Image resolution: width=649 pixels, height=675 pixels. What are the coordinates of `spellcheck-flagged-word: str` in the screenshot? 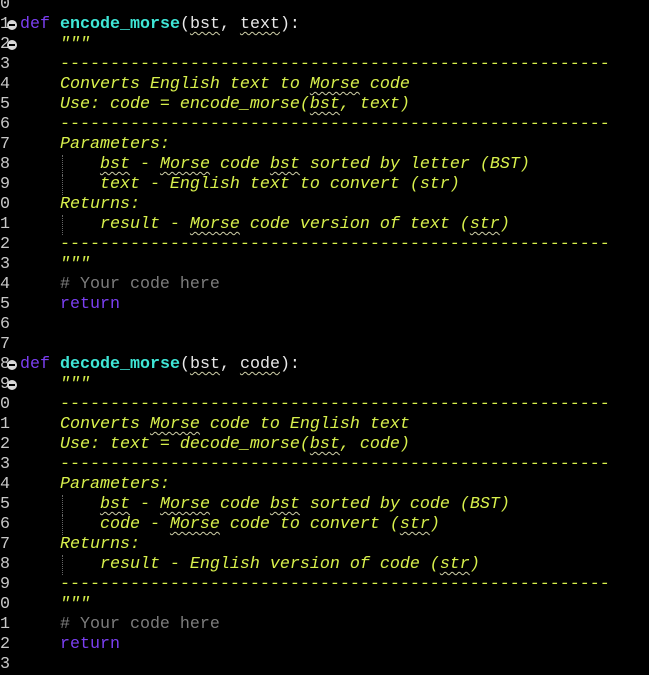 It's located at (454, 564).